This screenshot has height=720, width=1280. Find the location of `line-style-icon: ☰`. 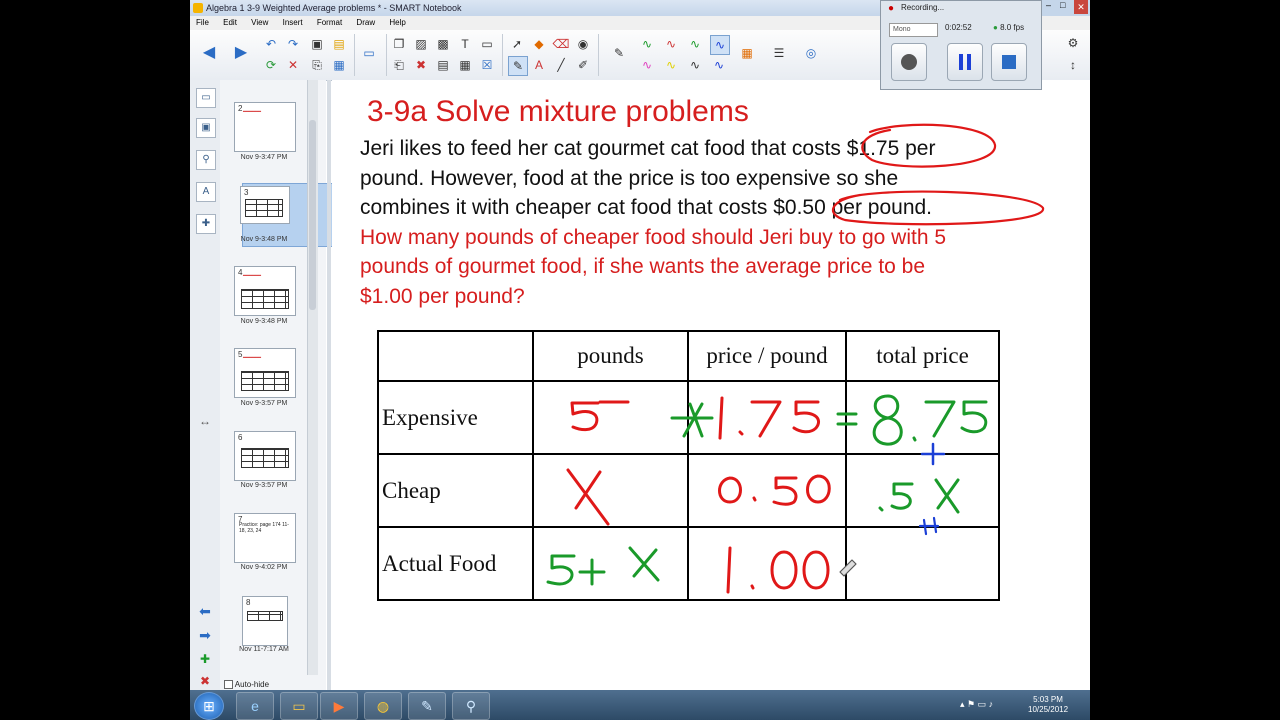

line-style-icon: ☰ is located at coordinates (779, 53).